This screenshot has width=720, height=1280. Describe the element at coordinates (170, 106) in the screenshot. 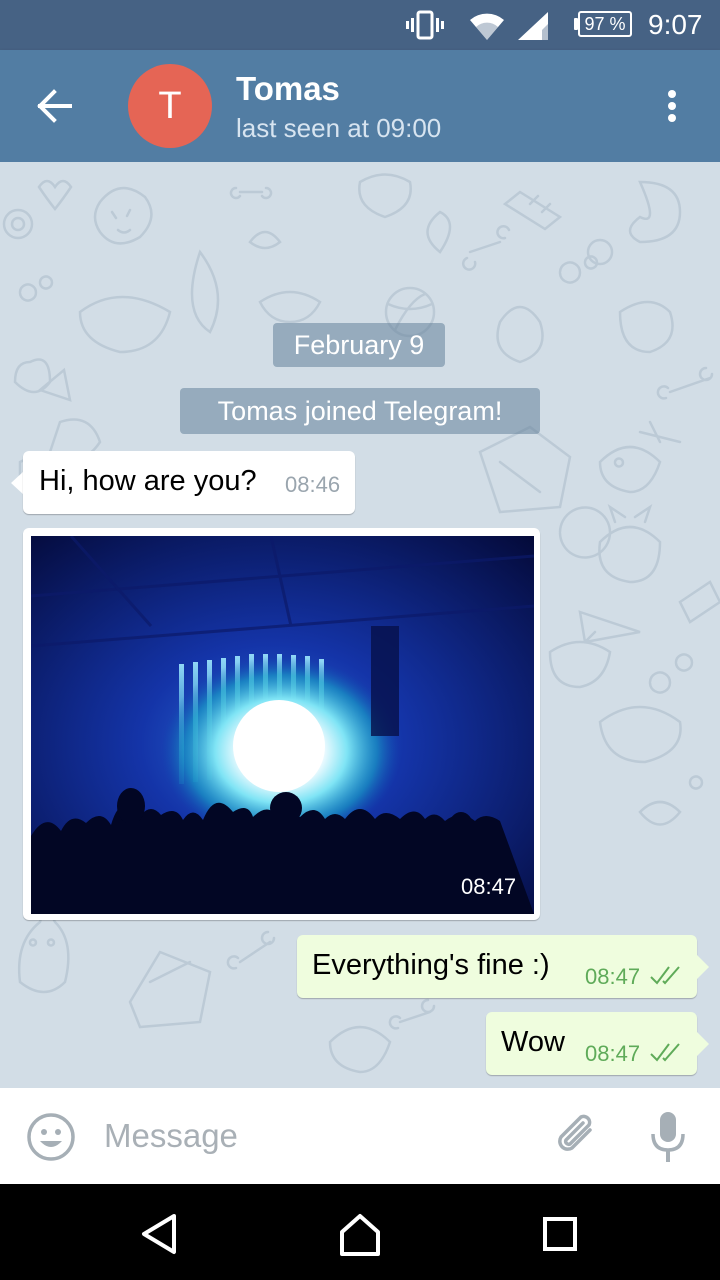

I see `avatar: T` at that location.